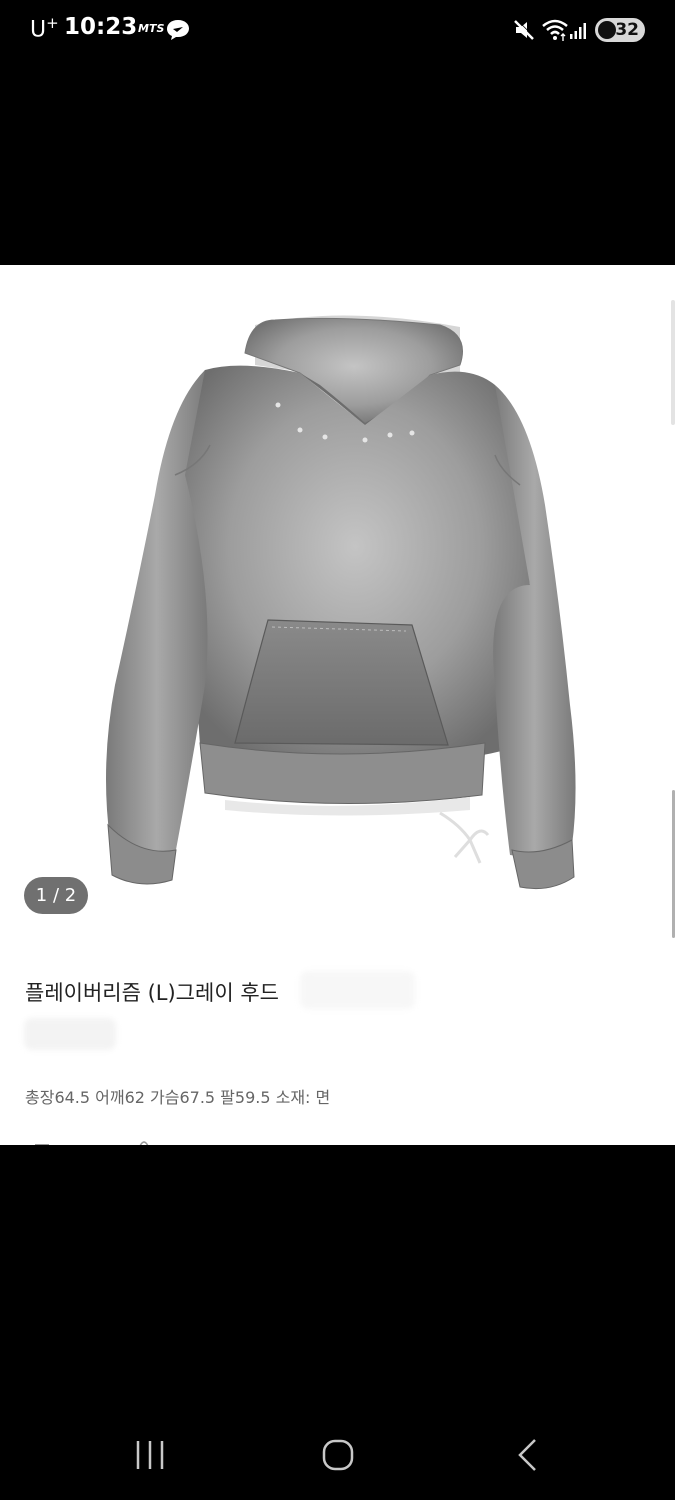 The height and width of the screenshot is (1500, 675). What do you see at coordinates (357, 990) in the screenshot?
I see `blurred-region` at bounding box center [357, 990].